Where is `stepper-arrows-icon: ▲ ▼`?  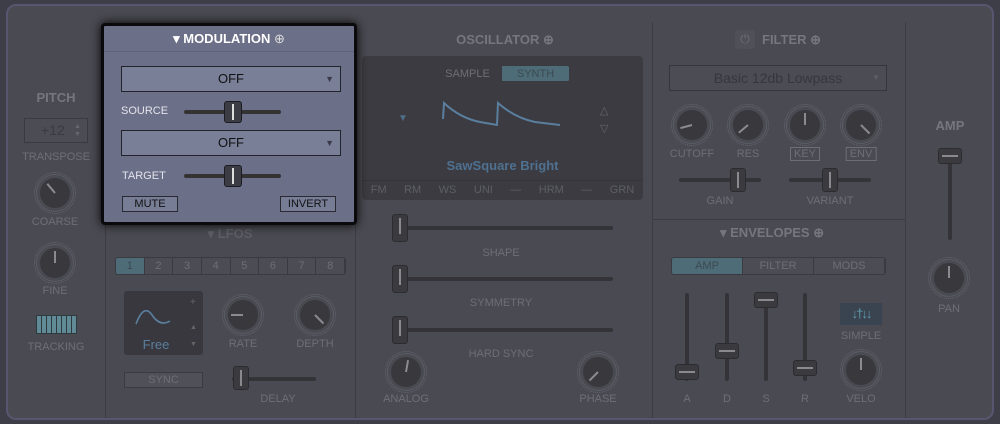
stepper-arrows-icon: ▲ ▼ is located at coordinates (77, 129).